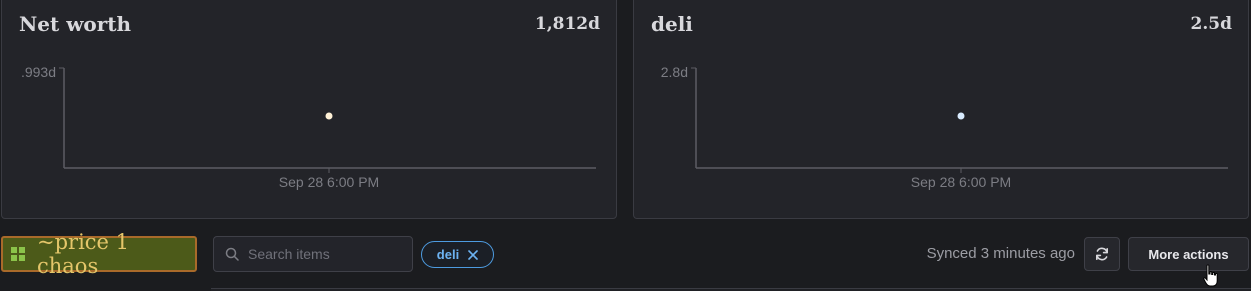 The width and height of the screenshot is (1251, 291). Describe the element at coordinates (473, 254) in the screenshot. I see `close-icon` at that location.